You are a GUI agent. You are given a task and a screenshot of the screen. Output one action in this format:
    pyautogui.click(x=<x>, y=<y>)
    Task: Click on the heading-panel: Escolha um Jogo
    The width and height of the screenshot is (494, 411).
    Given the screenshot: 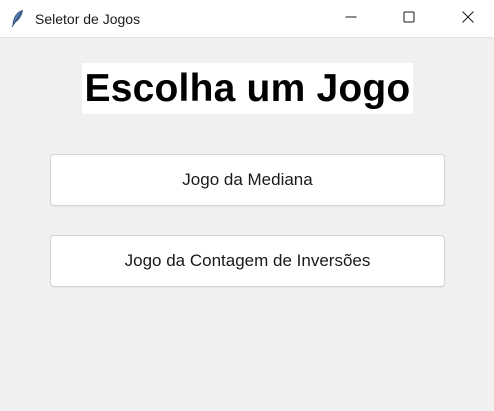 What is the action you would take?
    pyautogui.click(x=247, y=88)
    